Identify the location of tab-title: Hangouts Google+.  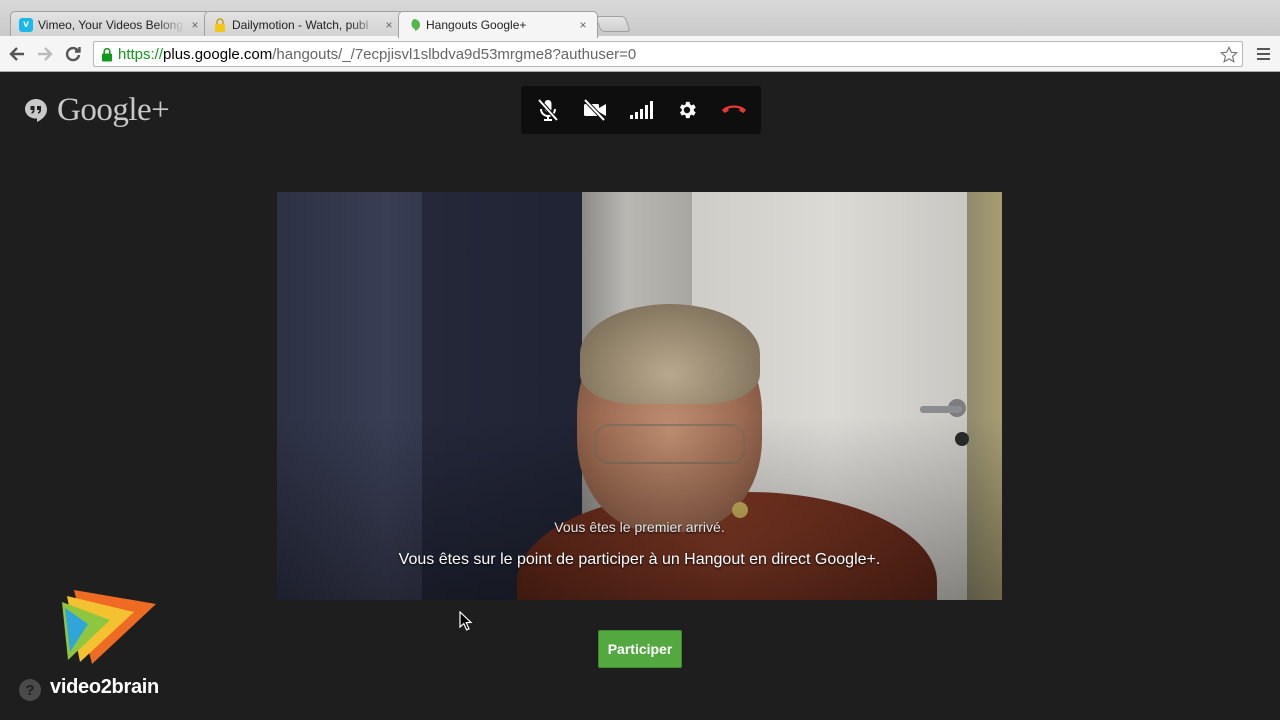
(476, 25).